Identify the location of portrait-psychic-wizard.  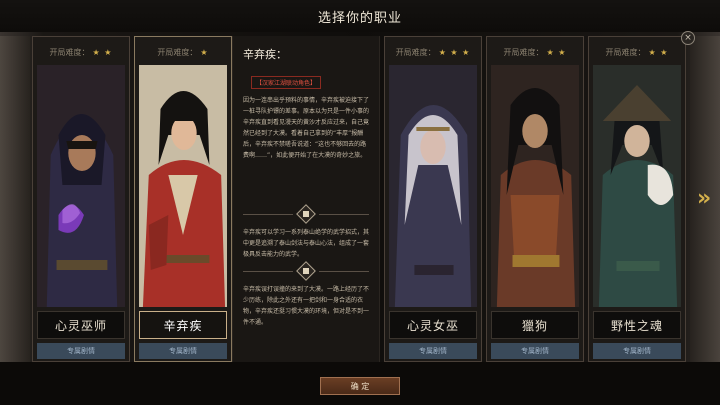
(81, 186).